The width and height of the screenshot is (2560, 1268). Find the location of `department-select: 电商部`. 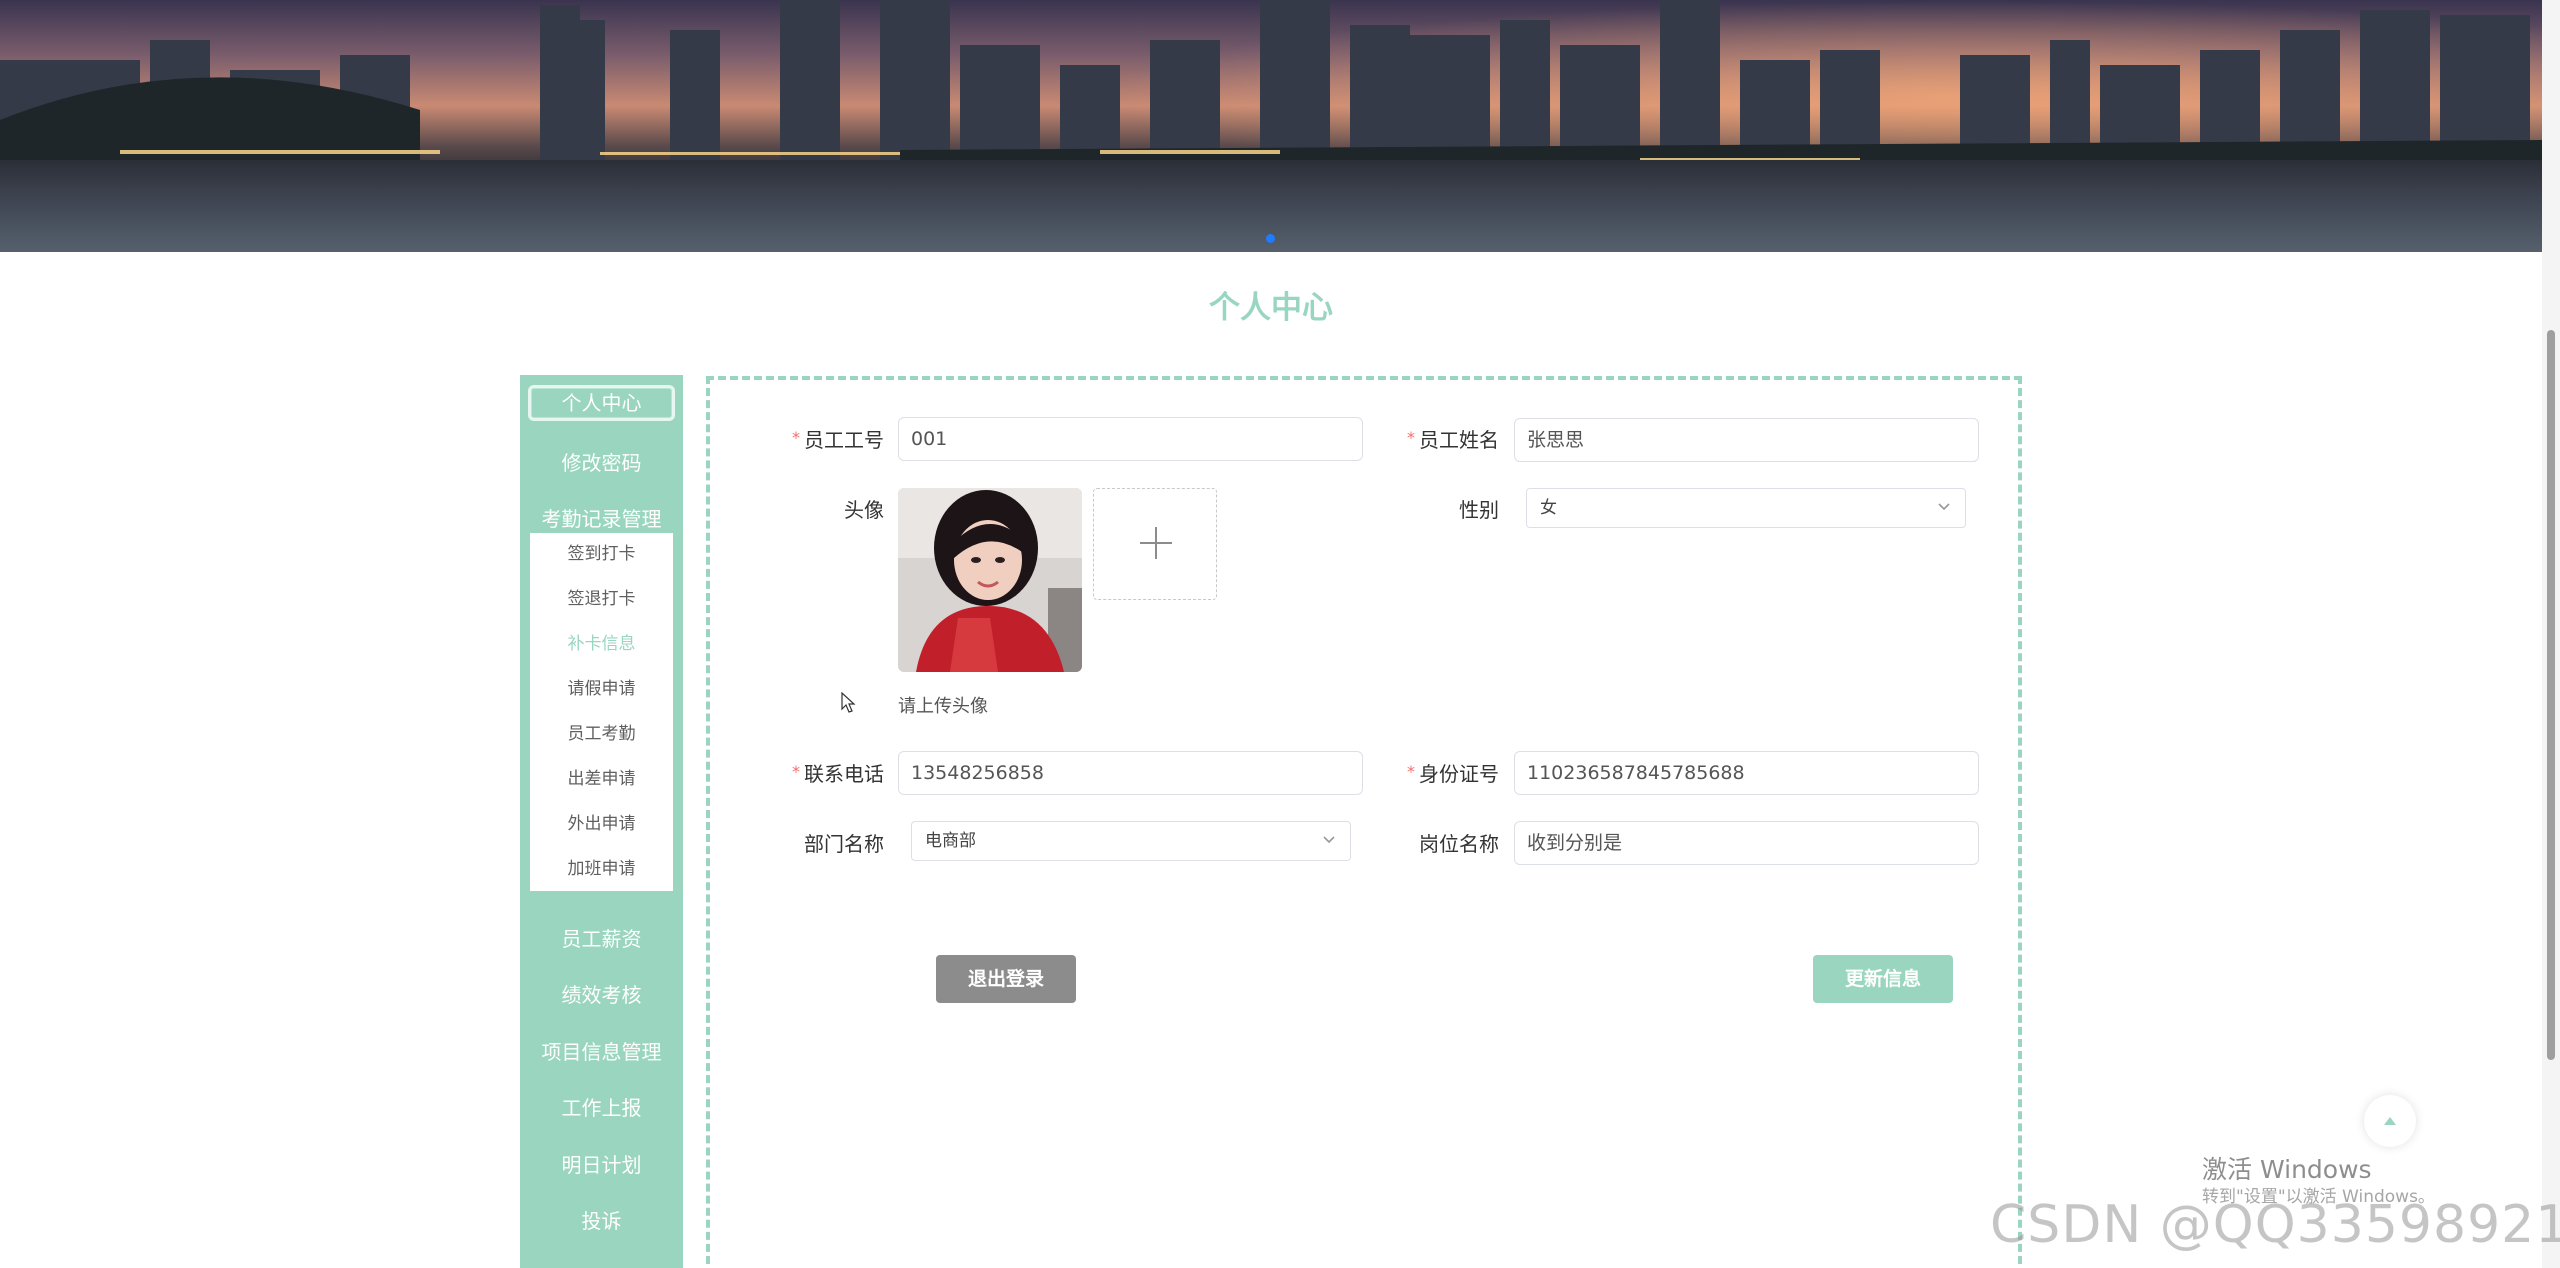

department-select: 电商部 is located at coordinates (1131, 841).